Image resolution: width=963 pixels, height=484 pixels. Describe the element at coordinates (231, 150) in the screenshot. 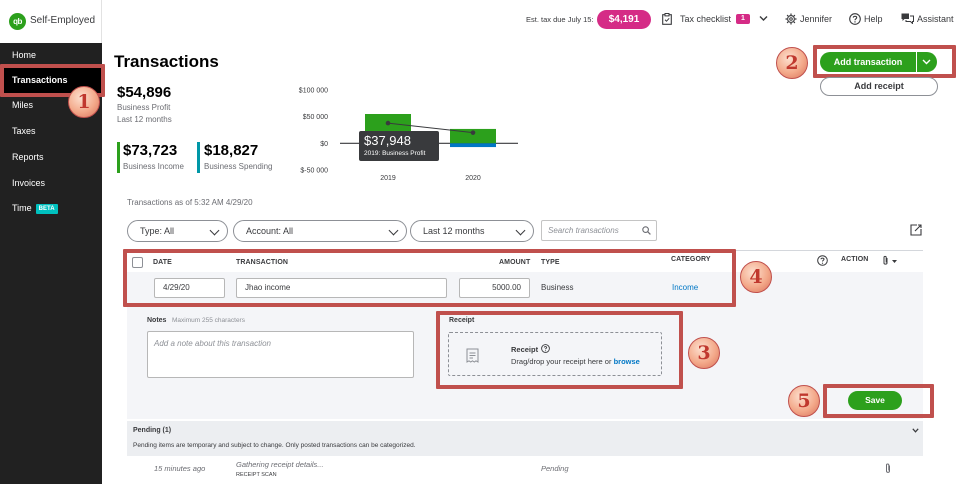

I see `spending-value: $18,827` at that location.